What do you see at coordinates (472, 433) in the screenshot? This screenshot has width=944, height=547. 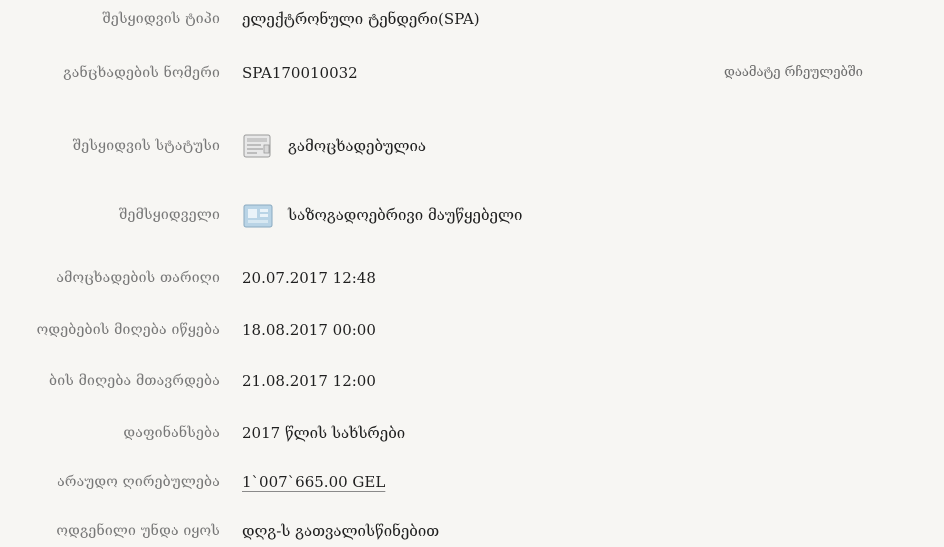 I see `row-funding: დაფინანსება 2017 წლის სახსრები` at bounding box center [472, 433].